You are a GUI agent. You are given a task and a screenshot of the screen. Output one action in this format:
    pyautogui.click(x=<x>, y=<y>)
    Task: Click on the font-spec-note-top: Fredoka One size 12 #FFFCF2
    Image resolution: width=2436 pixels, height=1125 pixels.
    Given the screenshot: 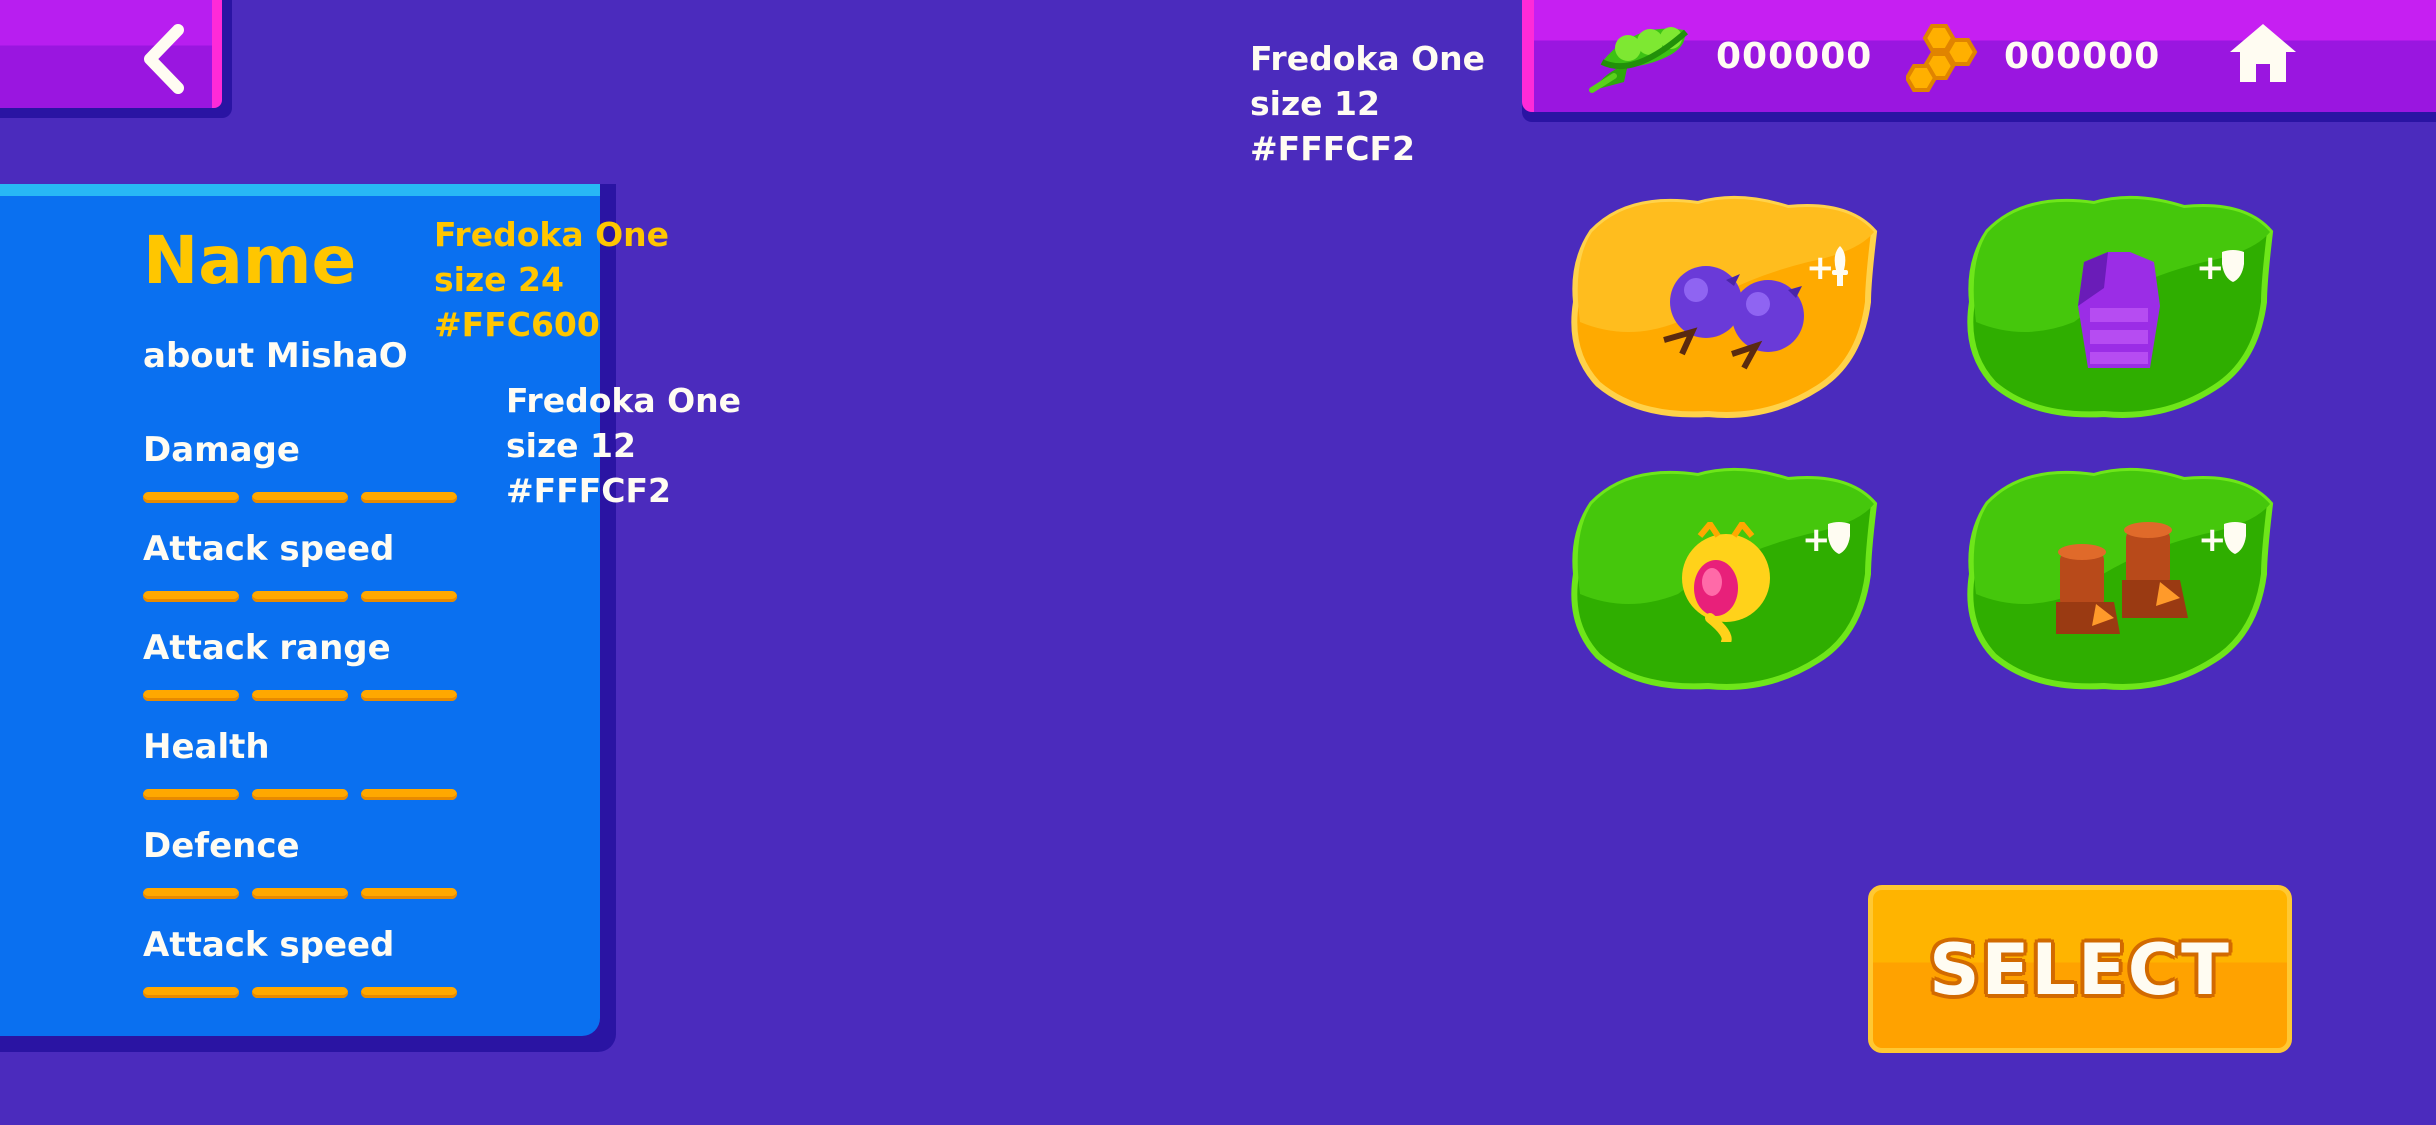 What is the action you would take?
    pyautogui.click(x=1368, y=103)
    